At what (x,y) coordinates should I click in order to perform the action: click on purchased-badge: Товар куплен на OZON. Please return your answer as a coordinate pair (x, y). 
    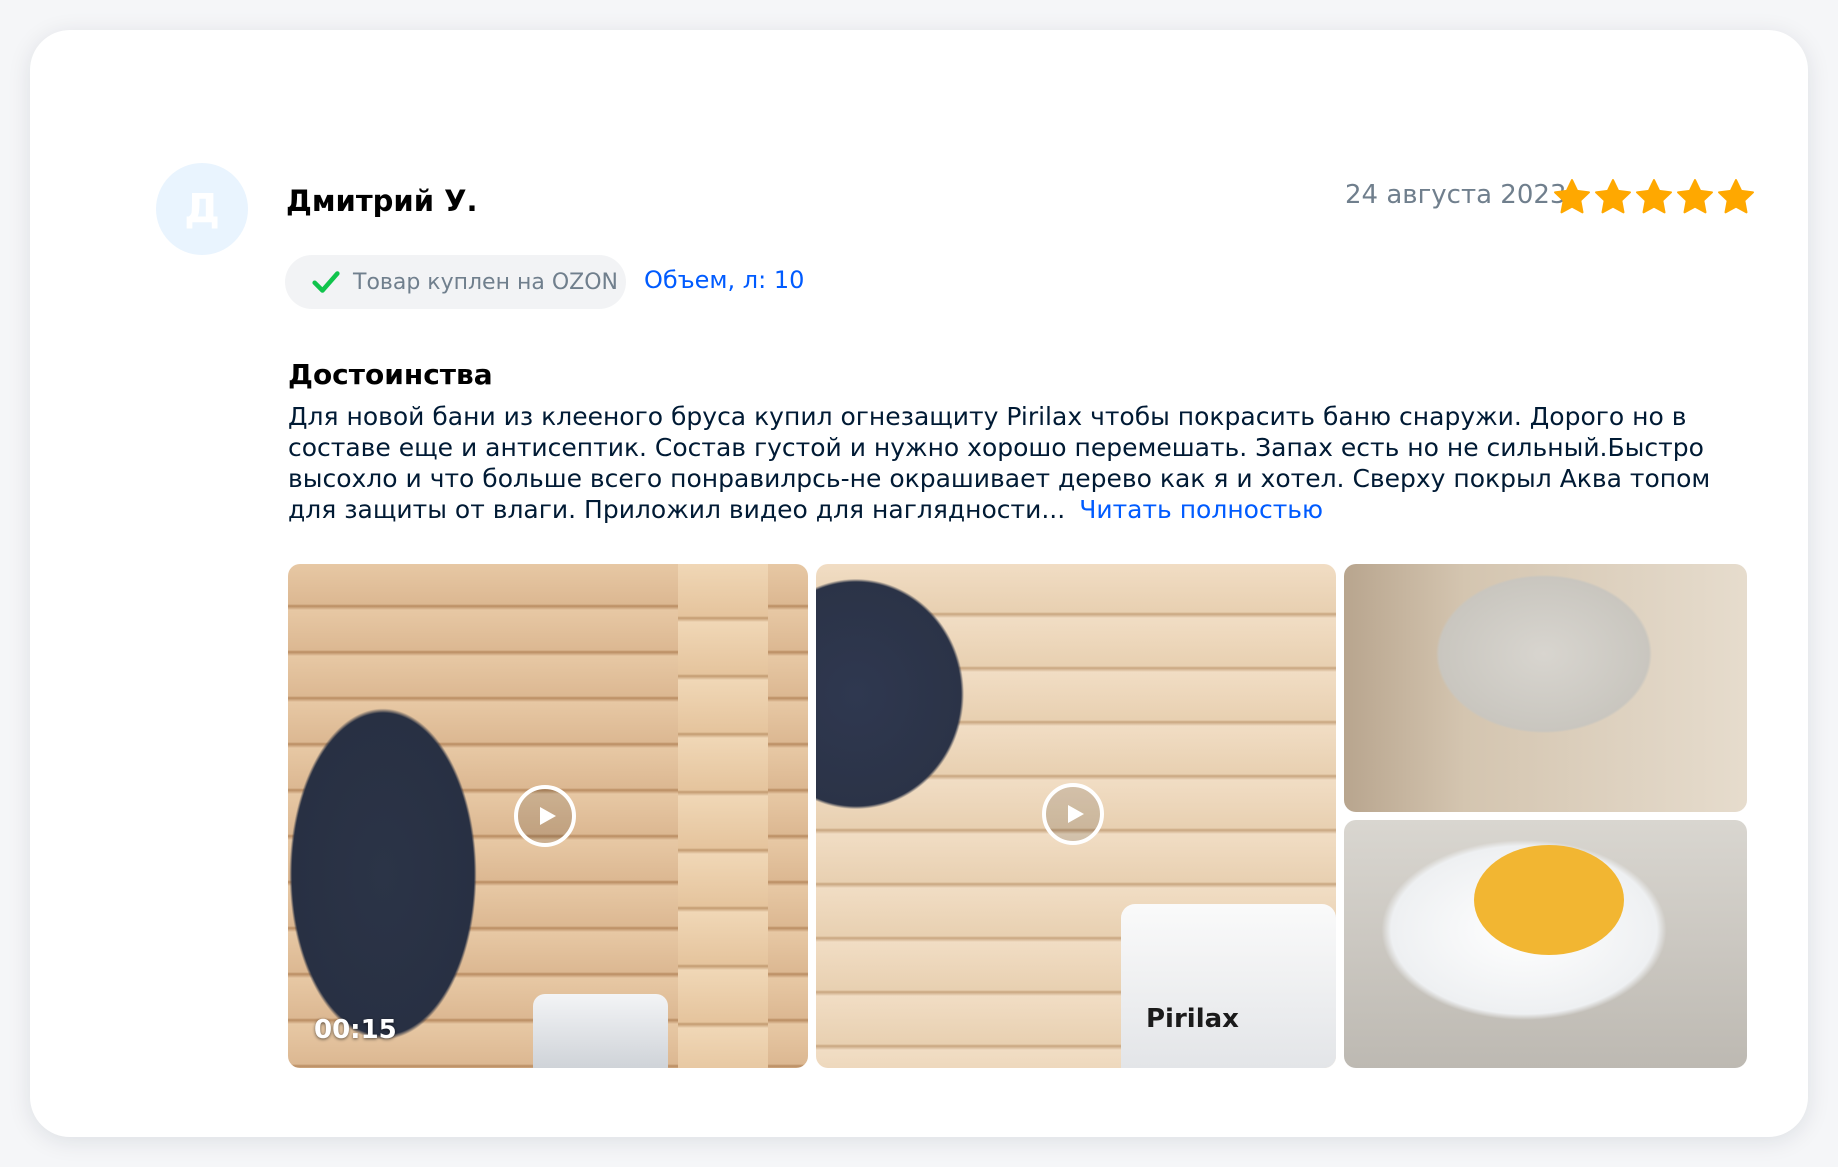
    Looking at the image, I should click on (455, 282).